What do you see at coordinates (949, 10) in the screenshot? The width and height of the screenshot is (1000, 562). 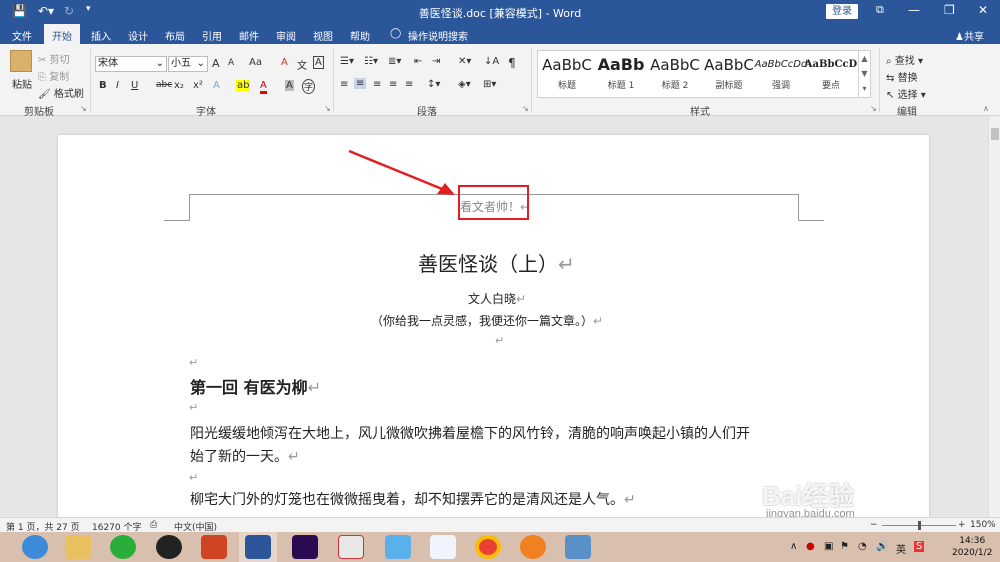 I see `restore-button: ❐` at bounding box center [949, 10].